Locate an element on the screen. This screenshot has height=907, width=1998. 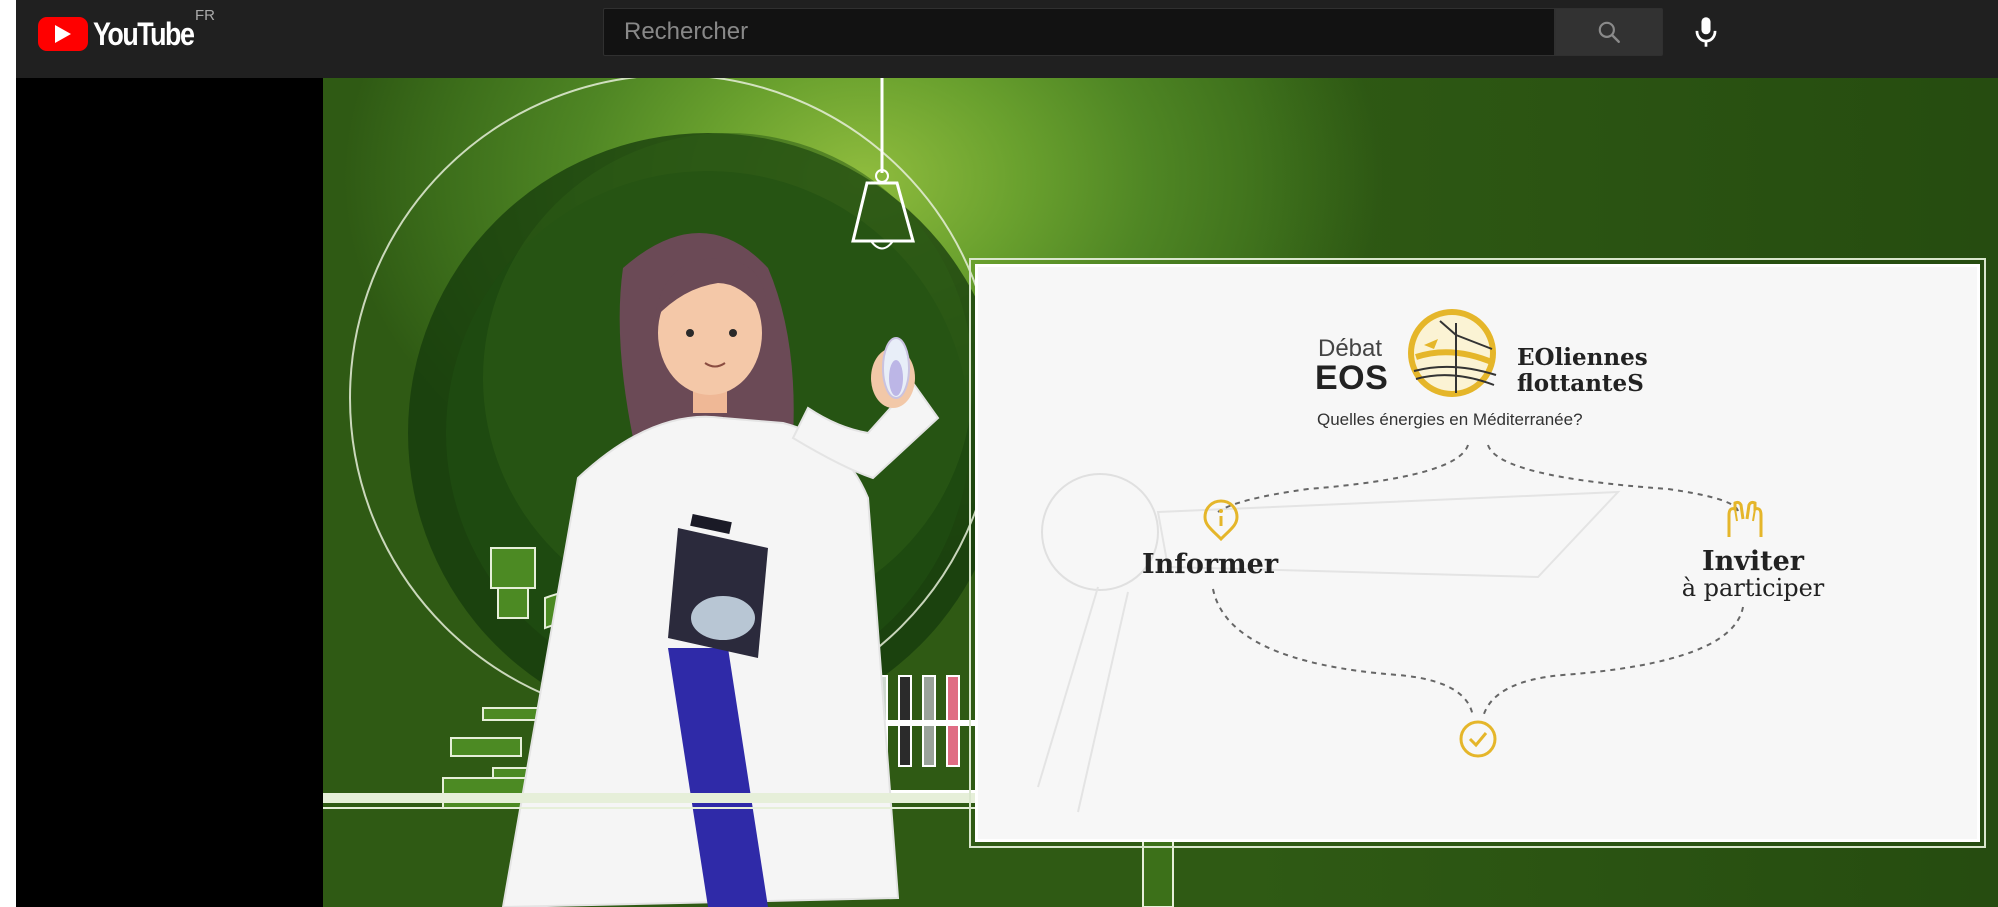
board-subtitle: Quelles énergies en Méditerranée? is located at coordinates (1450, 419).